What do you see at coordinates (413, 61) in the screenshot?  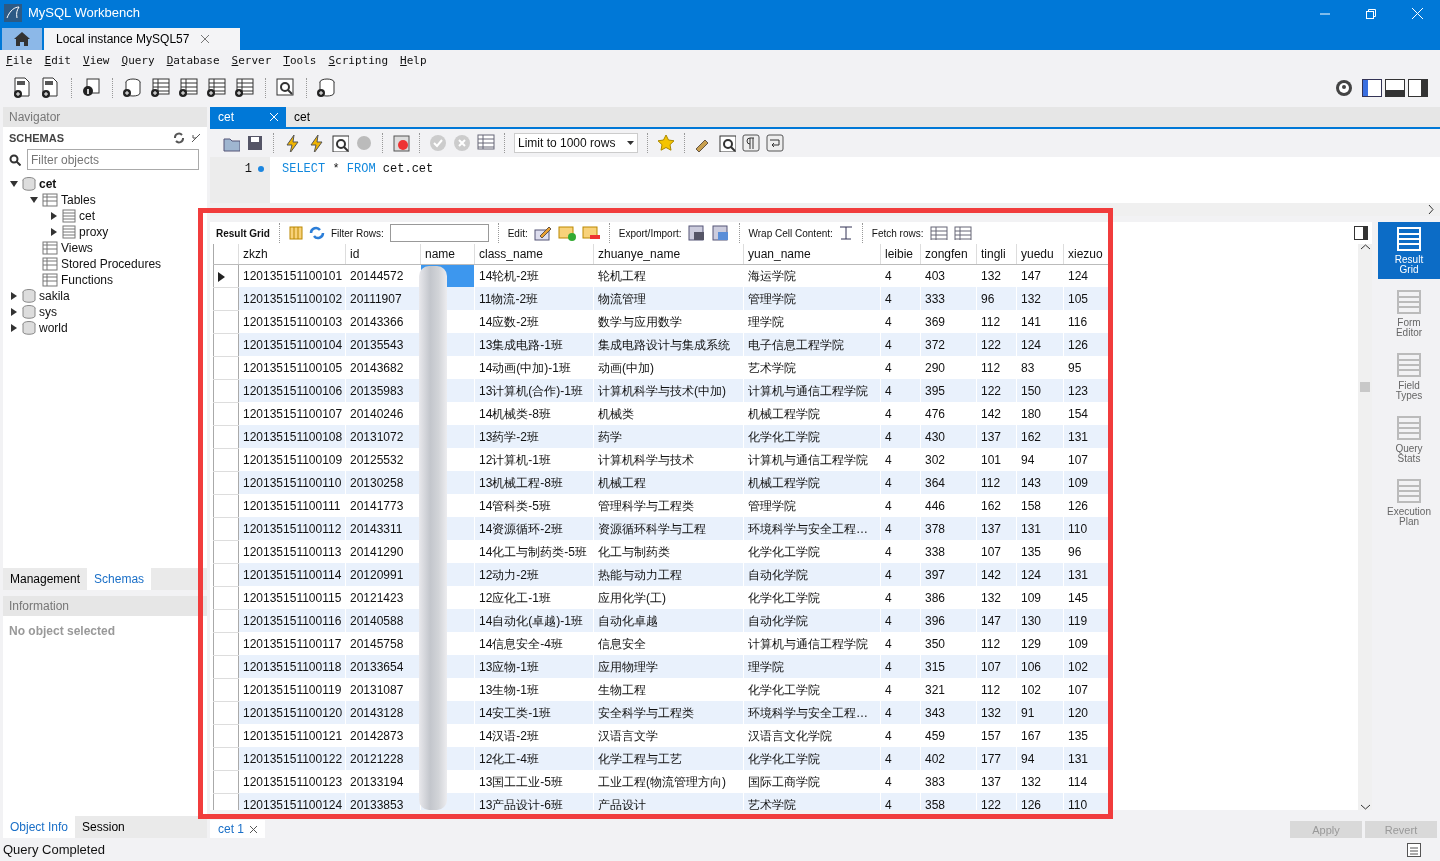 I see `menu-item: Help` at bounding box center [413, 61].